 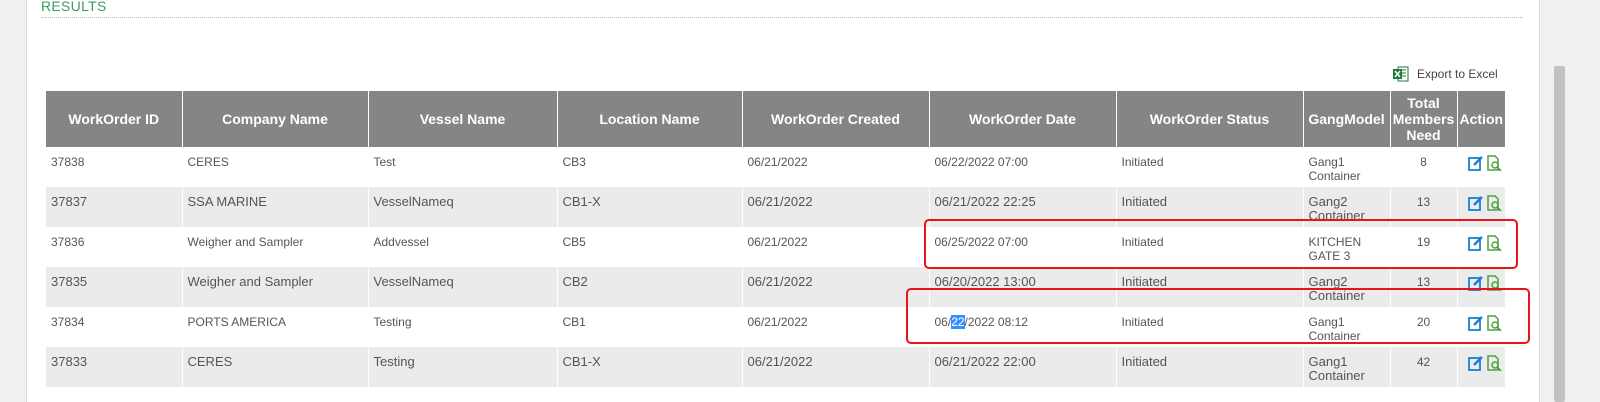 What do you see at coordinates (114, 287) in the screenshot?
I see `cell-workorder-id: 37835` at bounding box center [114, 287].